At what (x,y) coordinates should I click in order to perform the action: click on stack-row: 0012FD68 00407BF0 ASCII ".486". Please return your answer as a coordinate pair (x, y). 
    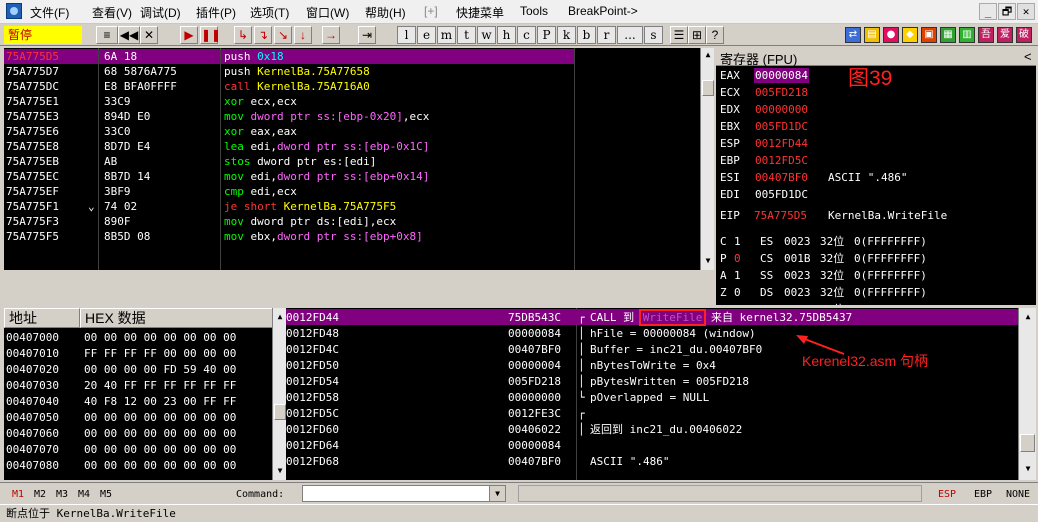
    Looking at the image, I should click on (652, 461).